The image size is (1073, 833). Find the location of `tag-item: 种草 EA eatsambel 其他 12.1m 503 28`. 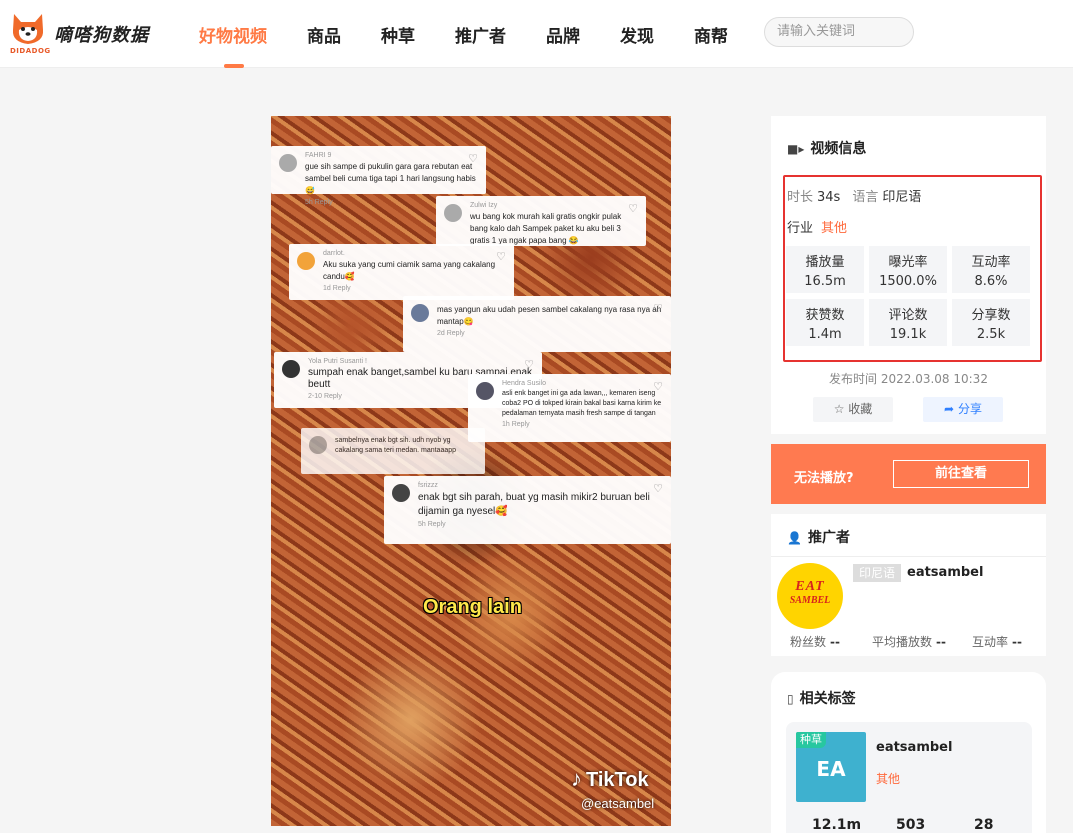

tag-item: 种草 EA eatsambel 其他 12.1m 503 28 is located at coordinates (909, 777).